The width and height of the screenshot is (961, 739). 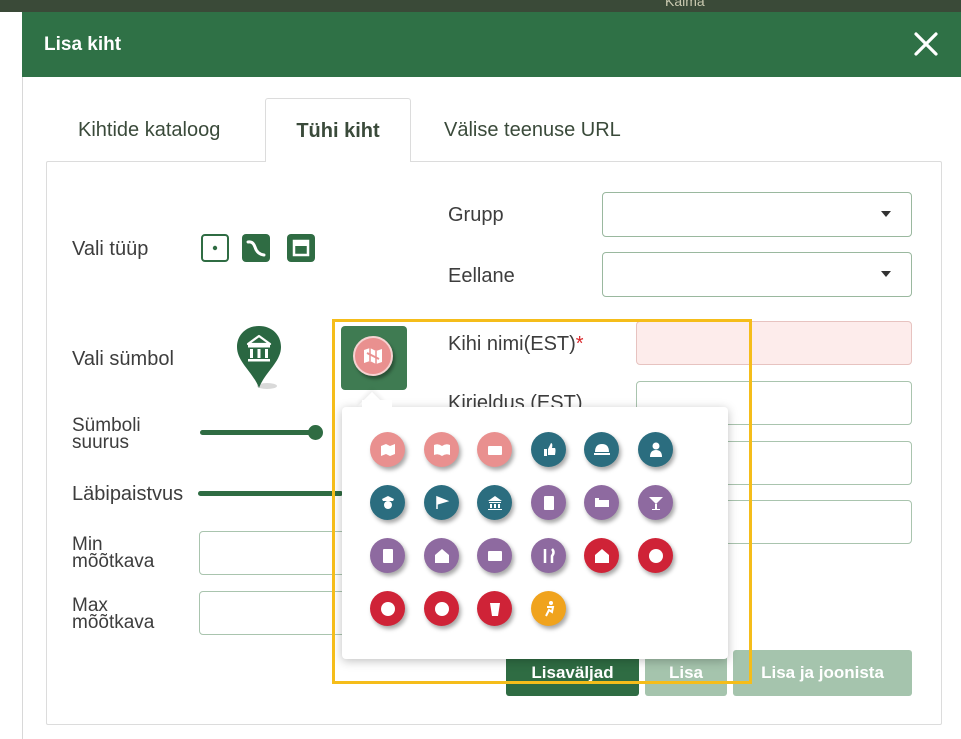 I want to click on max-scale-input, so click(x=274, y=613).